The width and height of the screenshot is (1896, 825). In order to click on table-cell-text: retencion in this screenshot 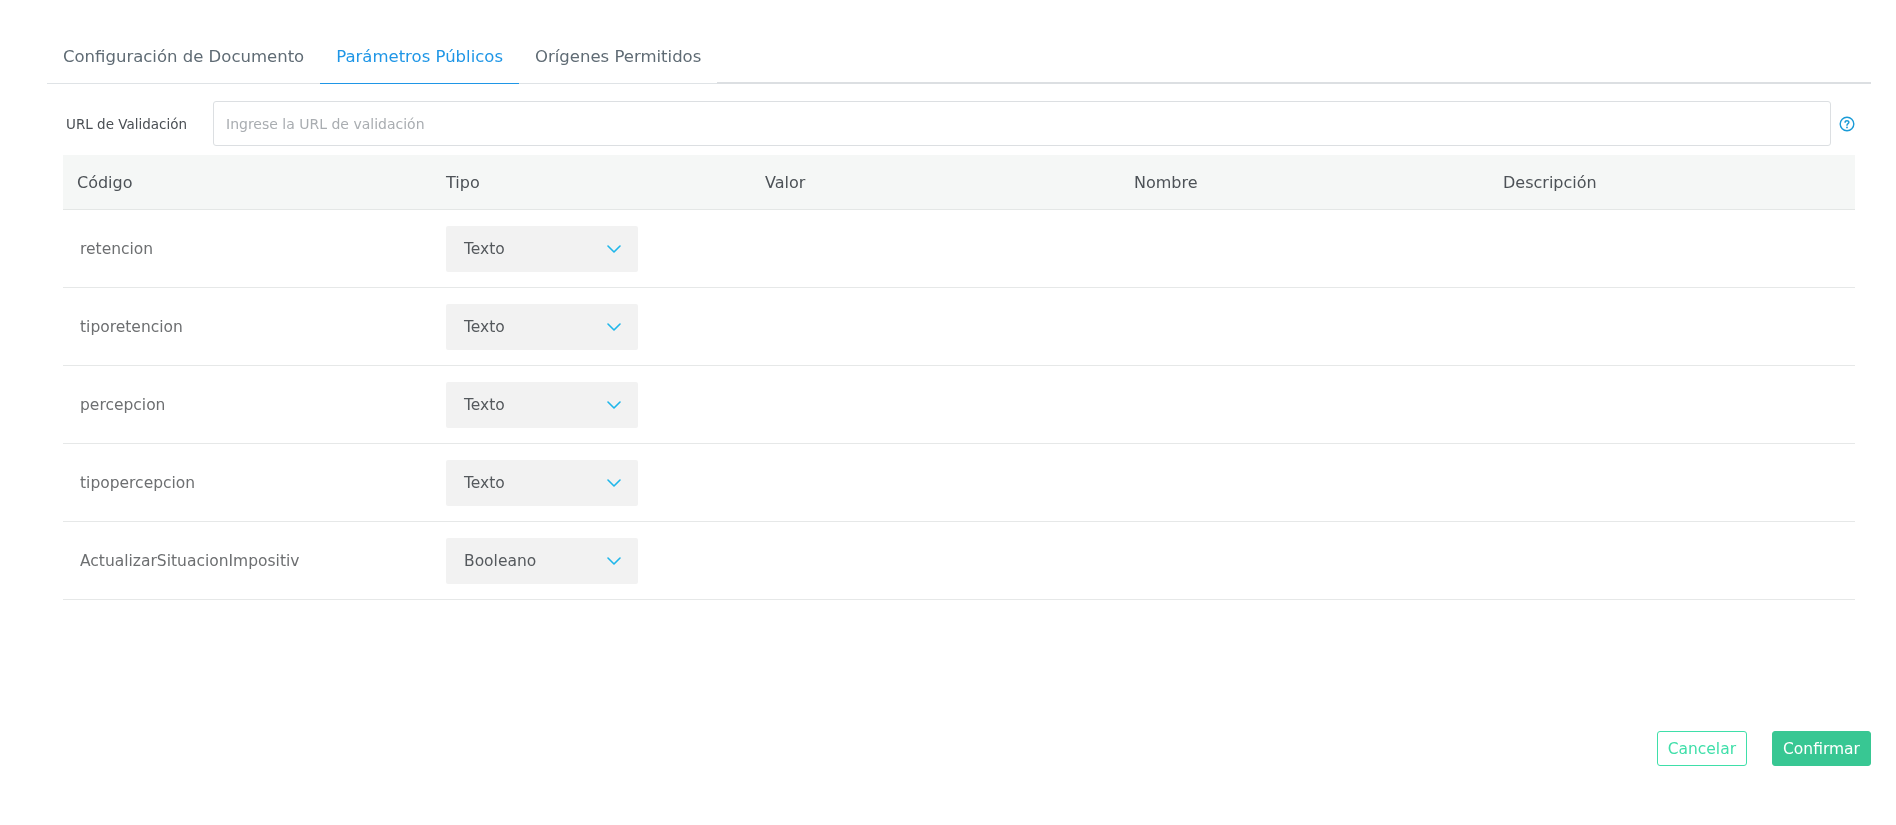, I will do `click(116, 248)`.